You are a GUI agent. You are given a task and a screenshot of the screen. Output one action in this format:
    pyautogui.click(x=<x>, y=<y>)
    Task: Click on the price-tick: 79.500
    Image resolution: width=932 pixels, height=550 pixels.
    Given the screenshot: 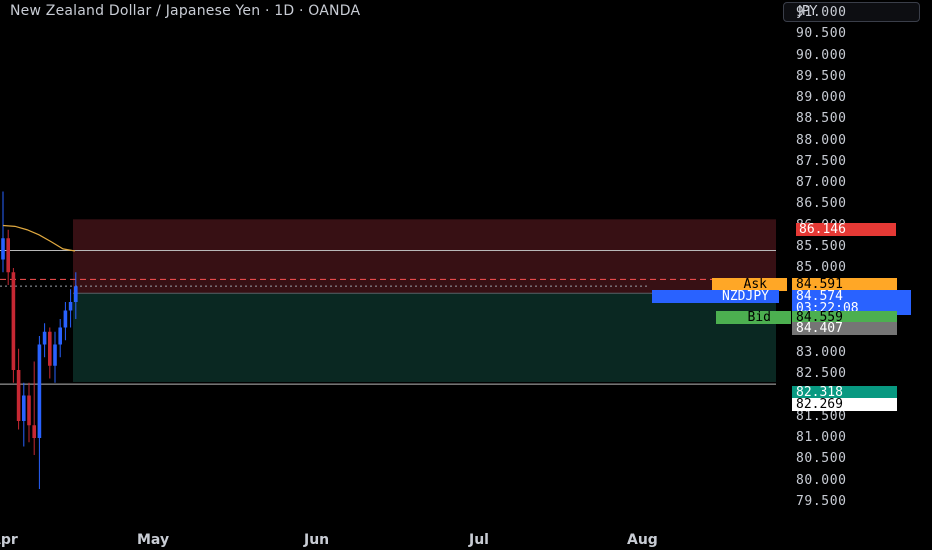 What is the action you would take?
    pyautogui.click(x=821, y=501)
    